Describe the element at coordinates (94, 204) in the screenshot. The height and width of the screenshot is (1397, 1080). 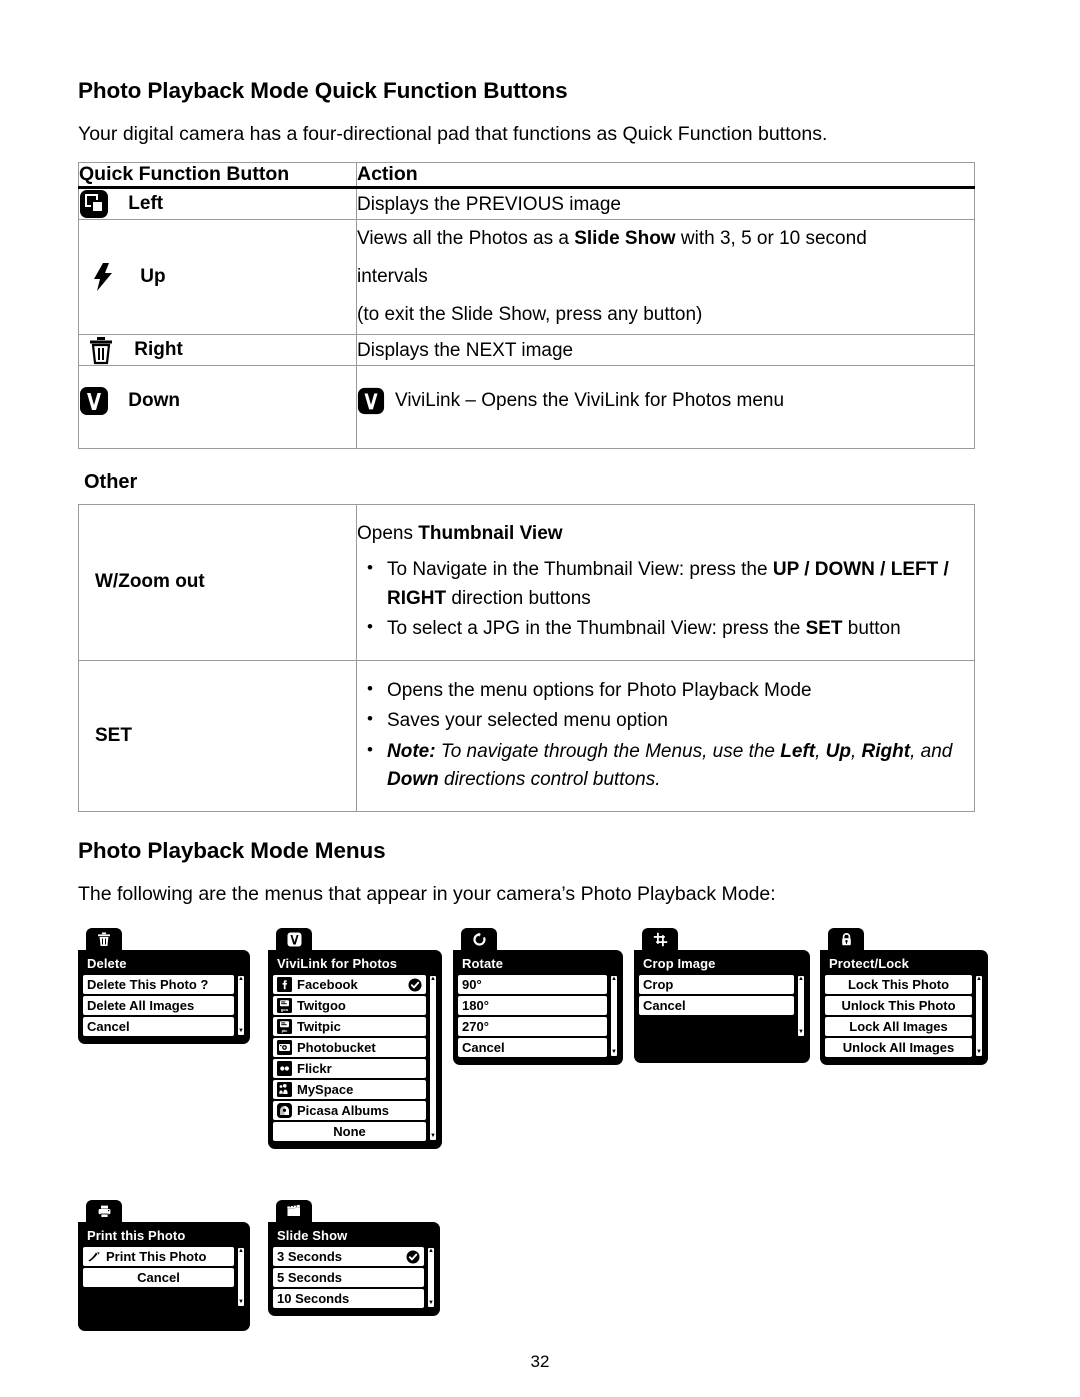
I see `gallery-previous-icon` at that location.